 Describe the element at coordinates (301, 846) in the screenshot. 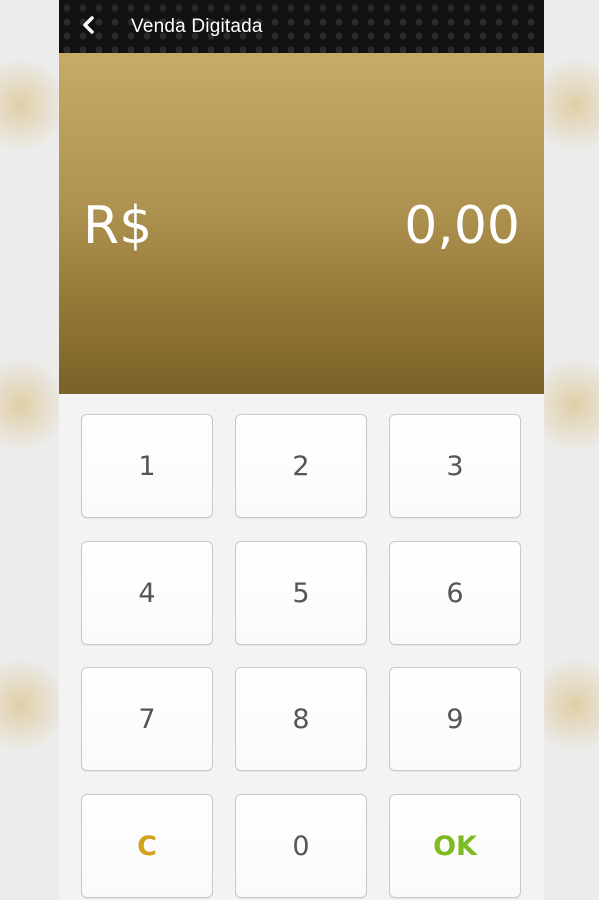

I see `key-0: 0` at that location.